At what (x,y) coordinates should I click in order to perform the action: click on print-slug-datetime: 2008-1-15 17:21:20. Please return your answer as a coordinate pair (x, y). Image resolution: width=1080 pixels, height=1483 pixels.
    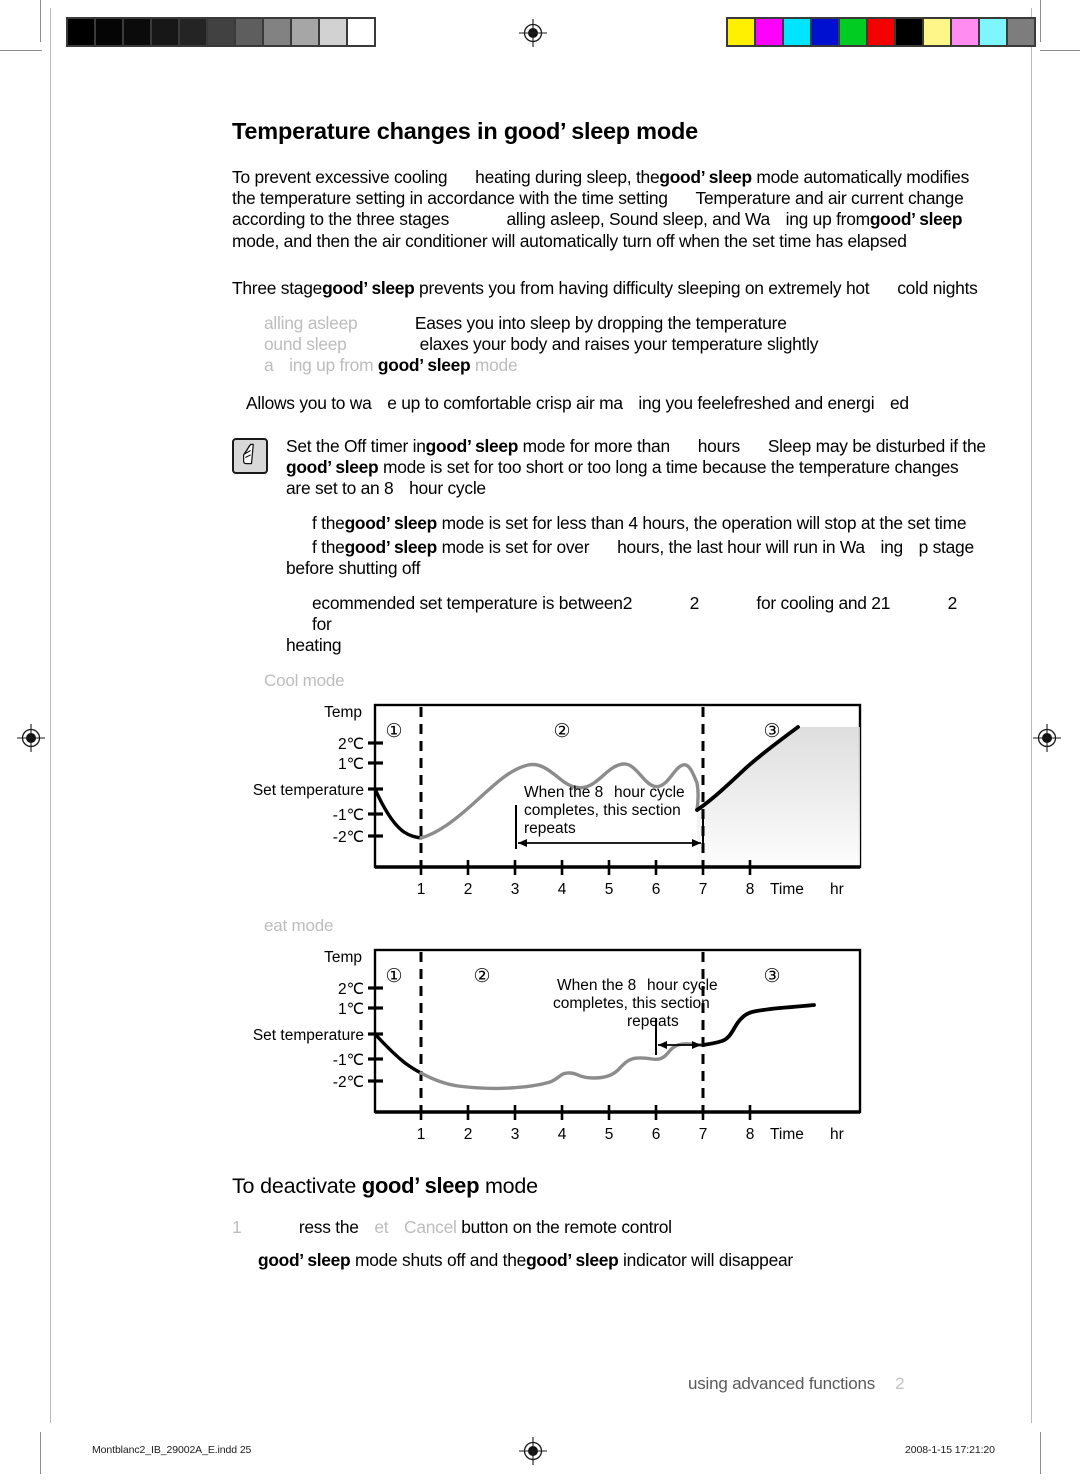
    Looking at the image, I should click on (950, 1450).